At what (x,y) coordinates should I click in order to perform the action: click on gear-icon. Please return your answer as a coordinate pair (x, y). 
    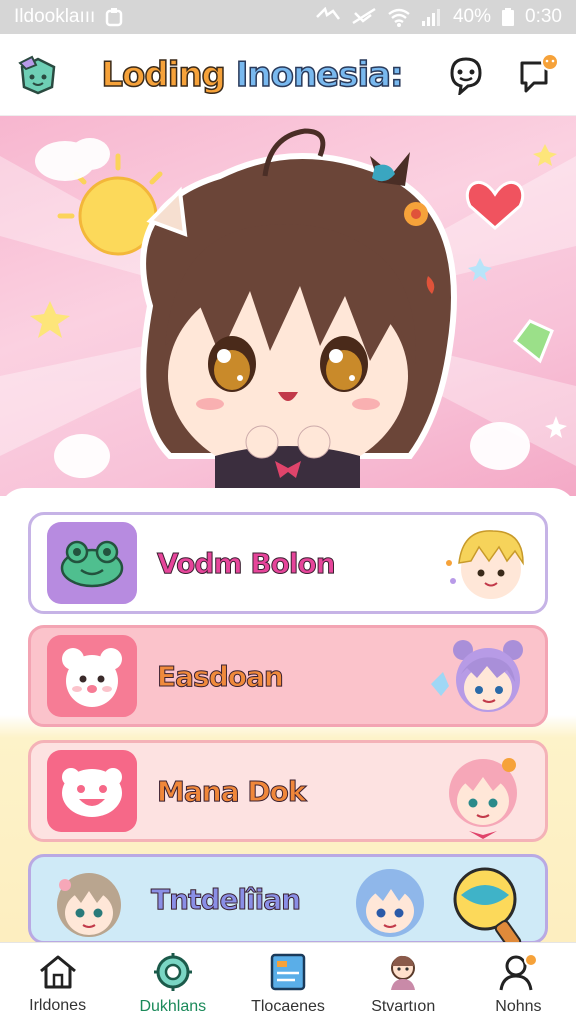
    Looking at the image, I should click on (172, 971).